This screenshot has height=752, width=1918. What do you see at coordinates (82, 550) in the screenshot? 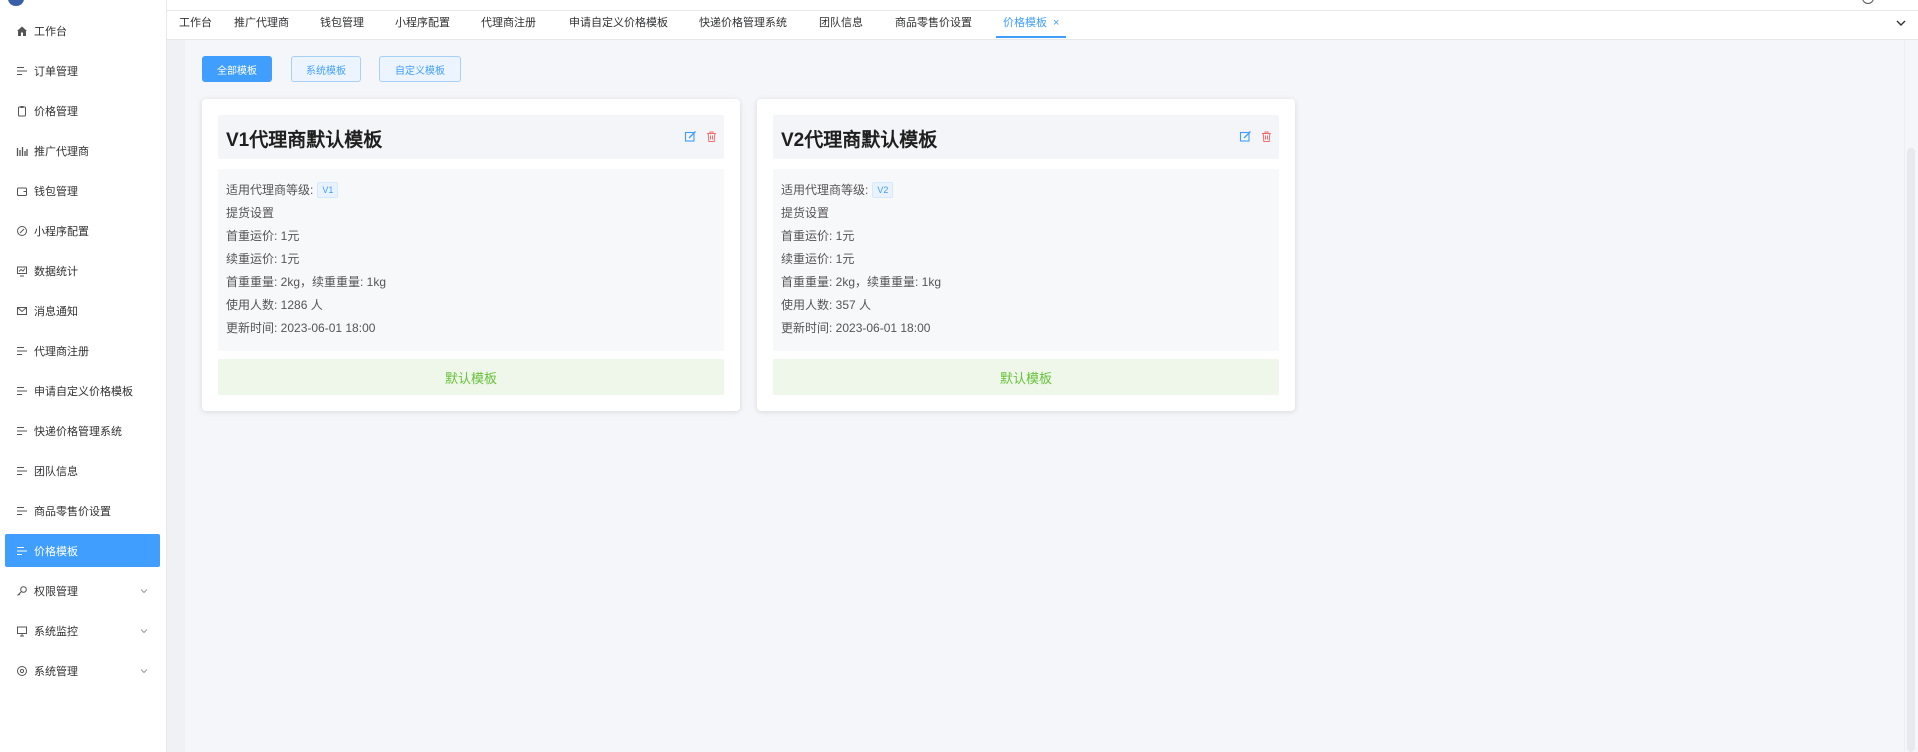
I see `sidebar-item-price-template: 价格模板` at bounding box center [82, 550].